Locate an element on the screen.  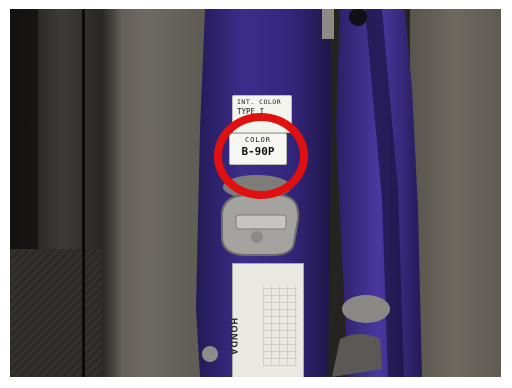
highlight-circle is located at coordinates (261, 156).